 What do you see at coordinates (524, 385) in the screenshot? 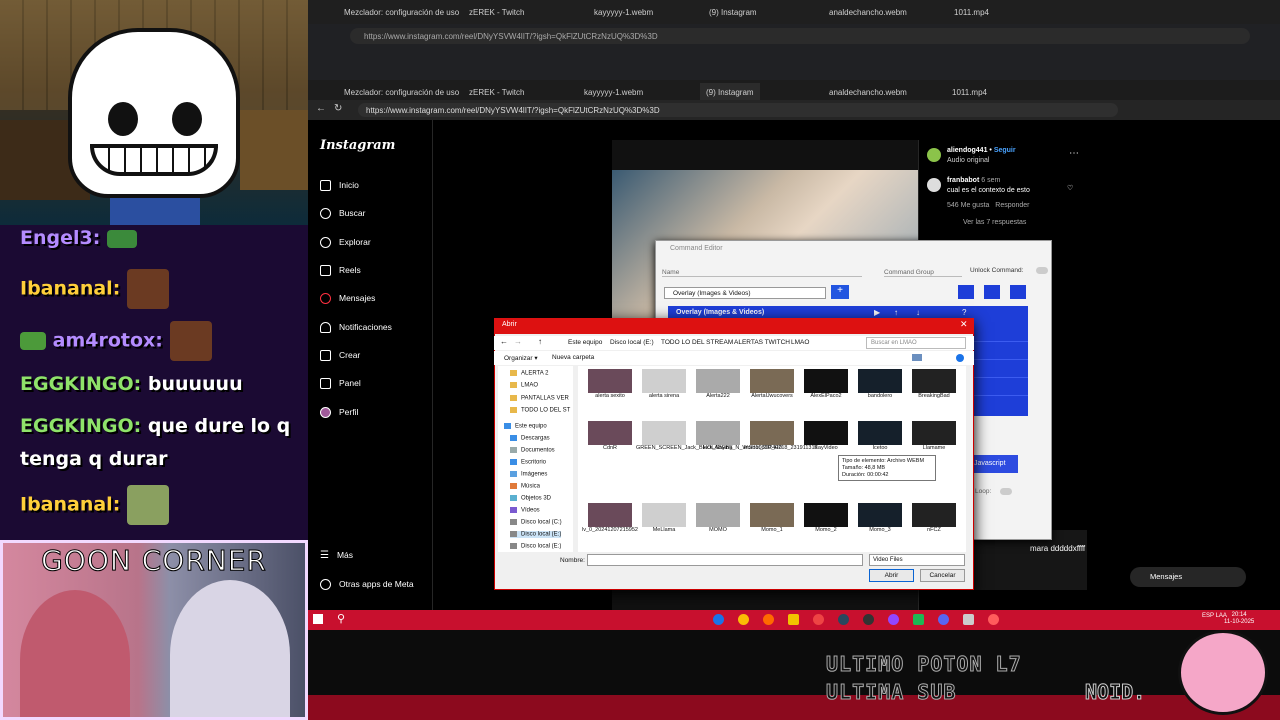
I see `tree-item: LMAO` at bounding box center [524, 385].